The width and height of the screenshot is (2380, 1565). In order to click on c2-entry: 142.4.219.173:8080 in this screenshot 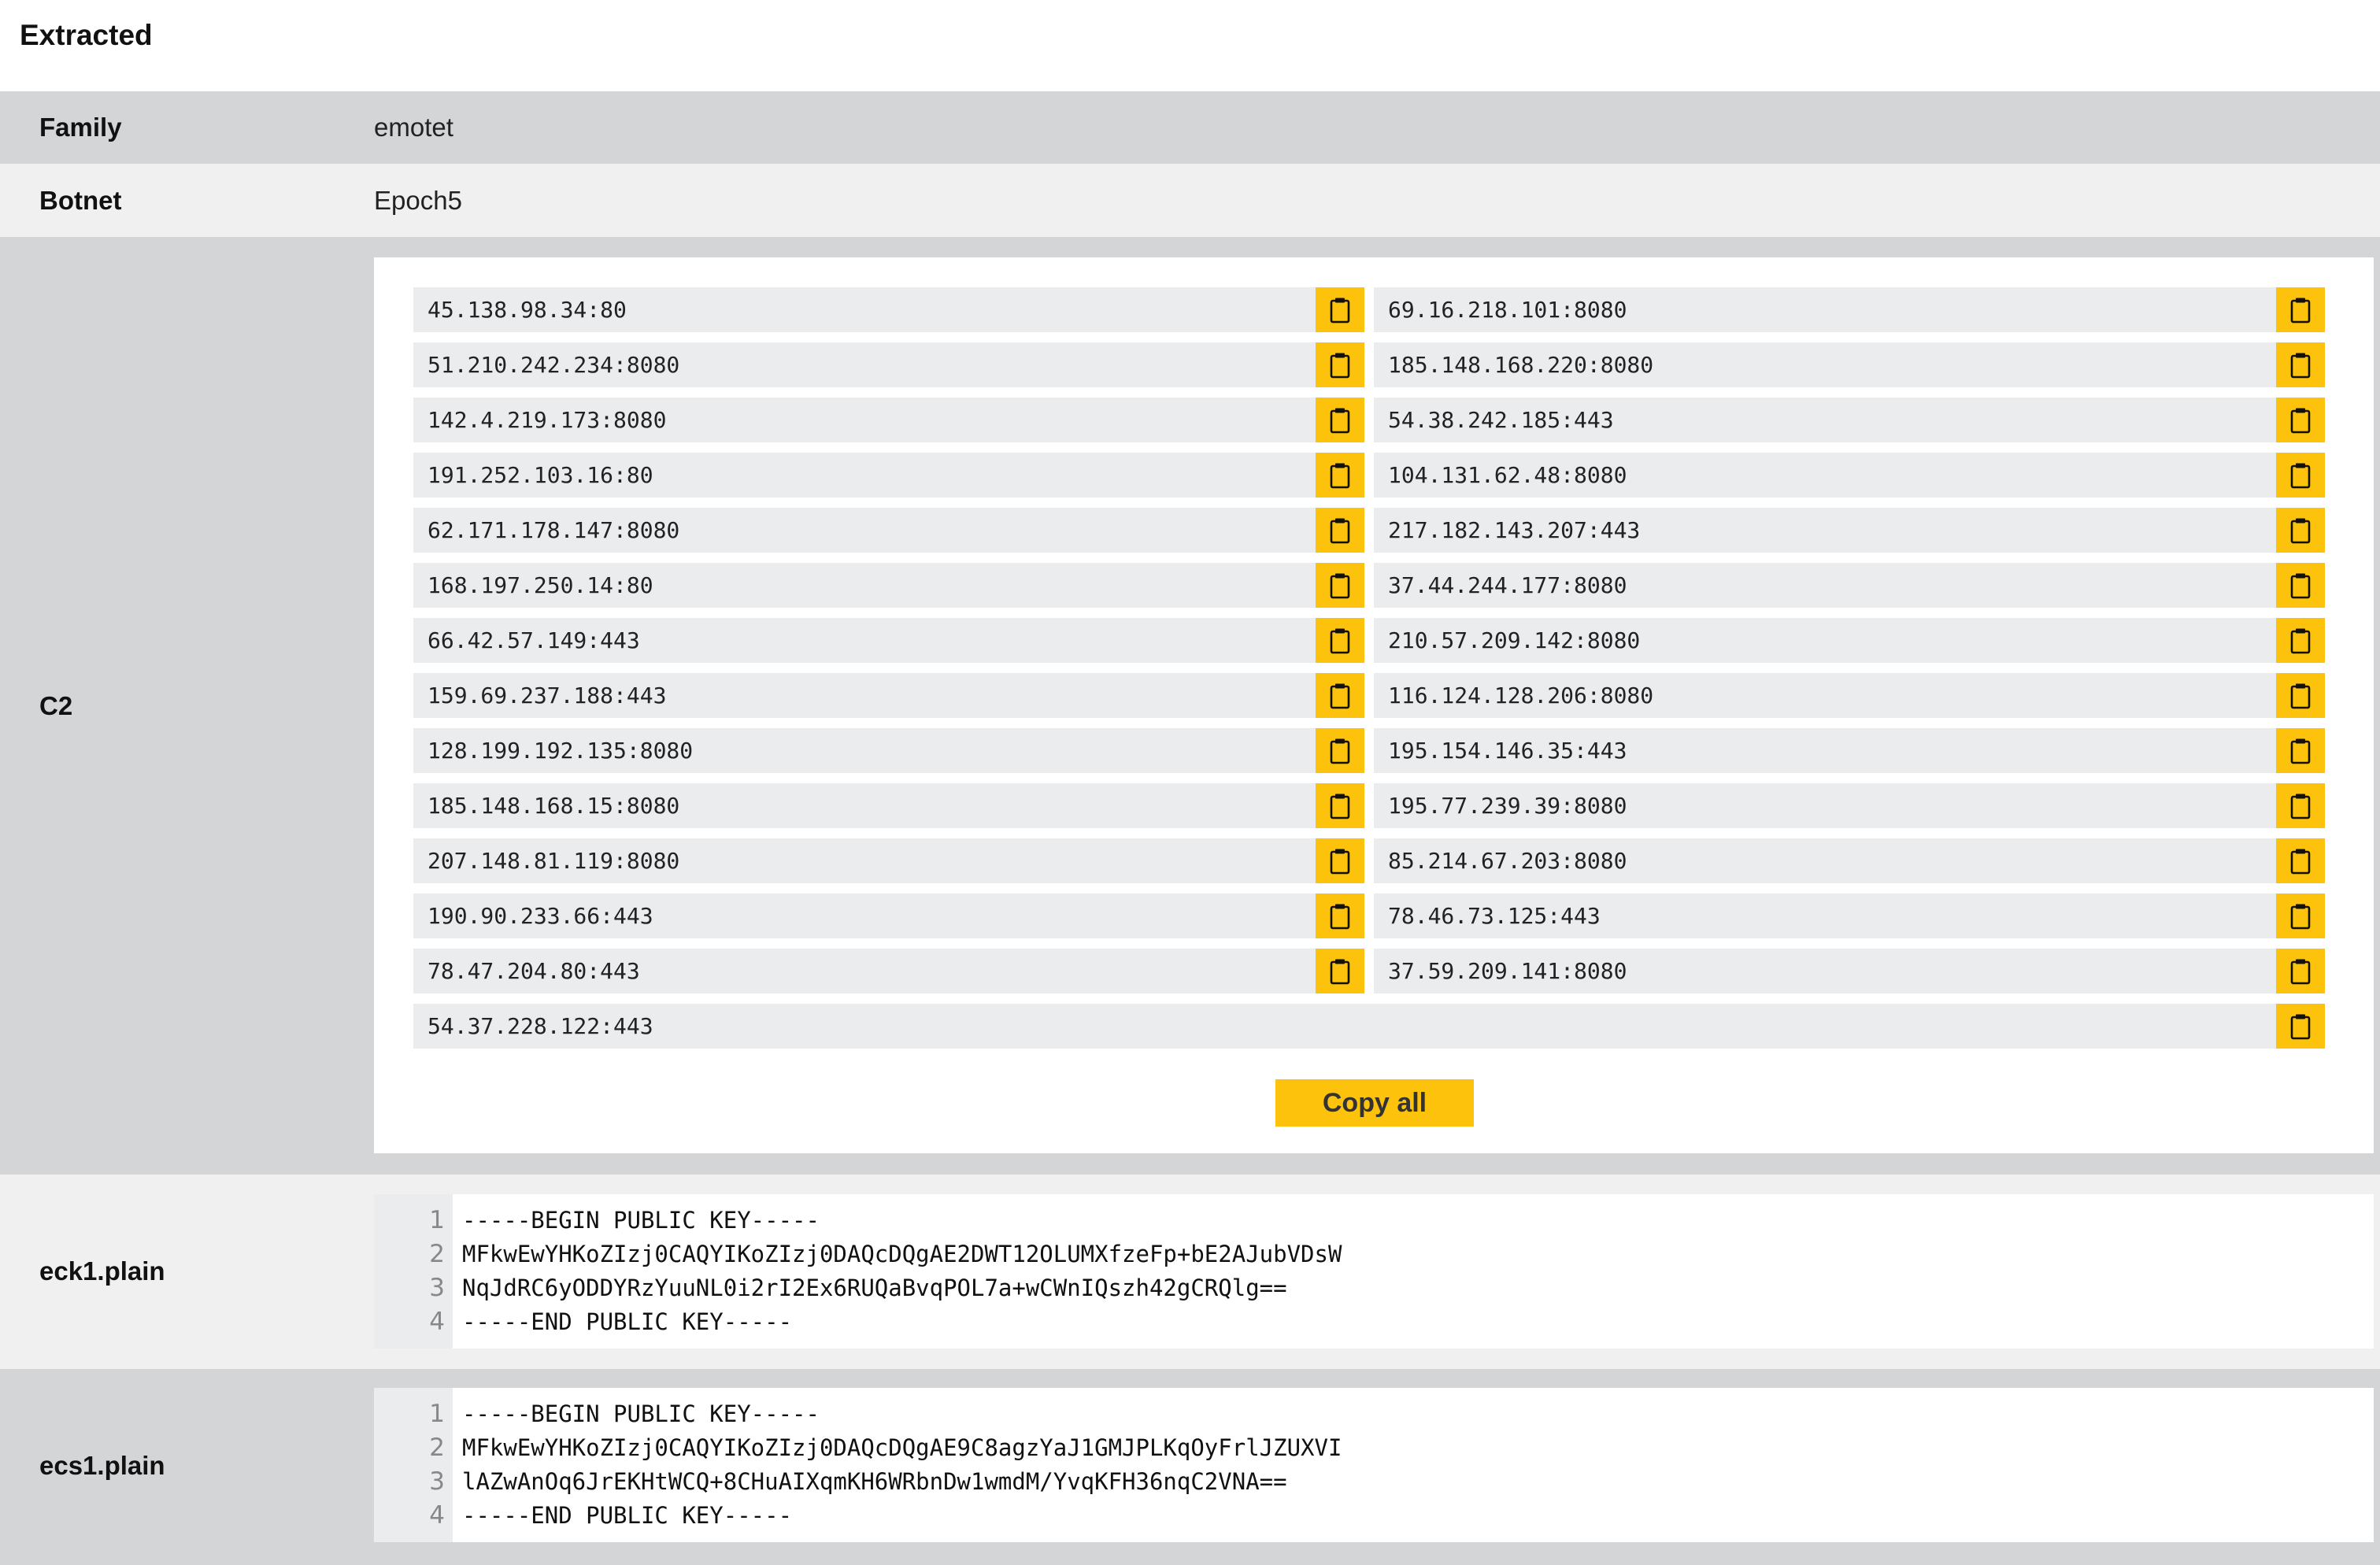, I will do `click(865, 420)`.